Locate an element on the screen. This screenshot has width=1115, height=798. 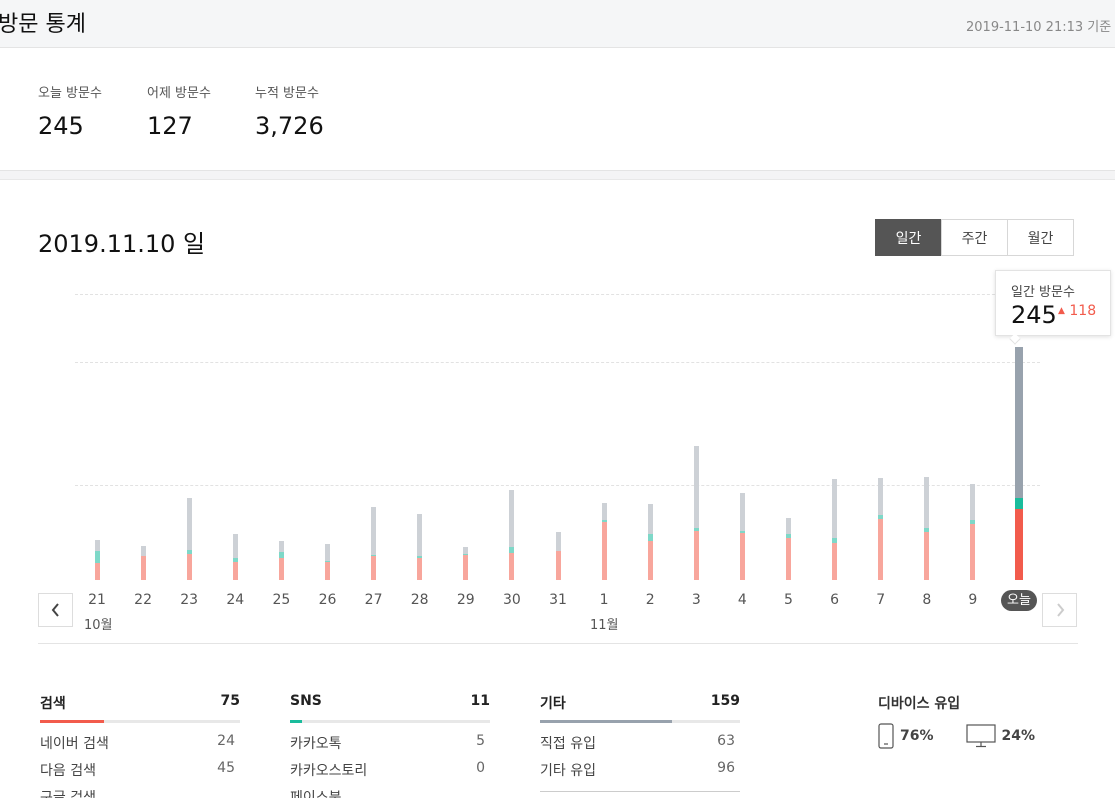
referrer-name: 기타 유입 is located at coordinates (568, 771).